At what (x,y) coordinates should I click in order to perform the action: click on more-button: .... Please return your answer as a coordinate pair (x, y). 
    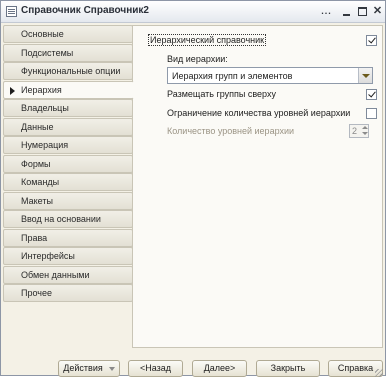
    Looking at the image, I should click on (326, 11).